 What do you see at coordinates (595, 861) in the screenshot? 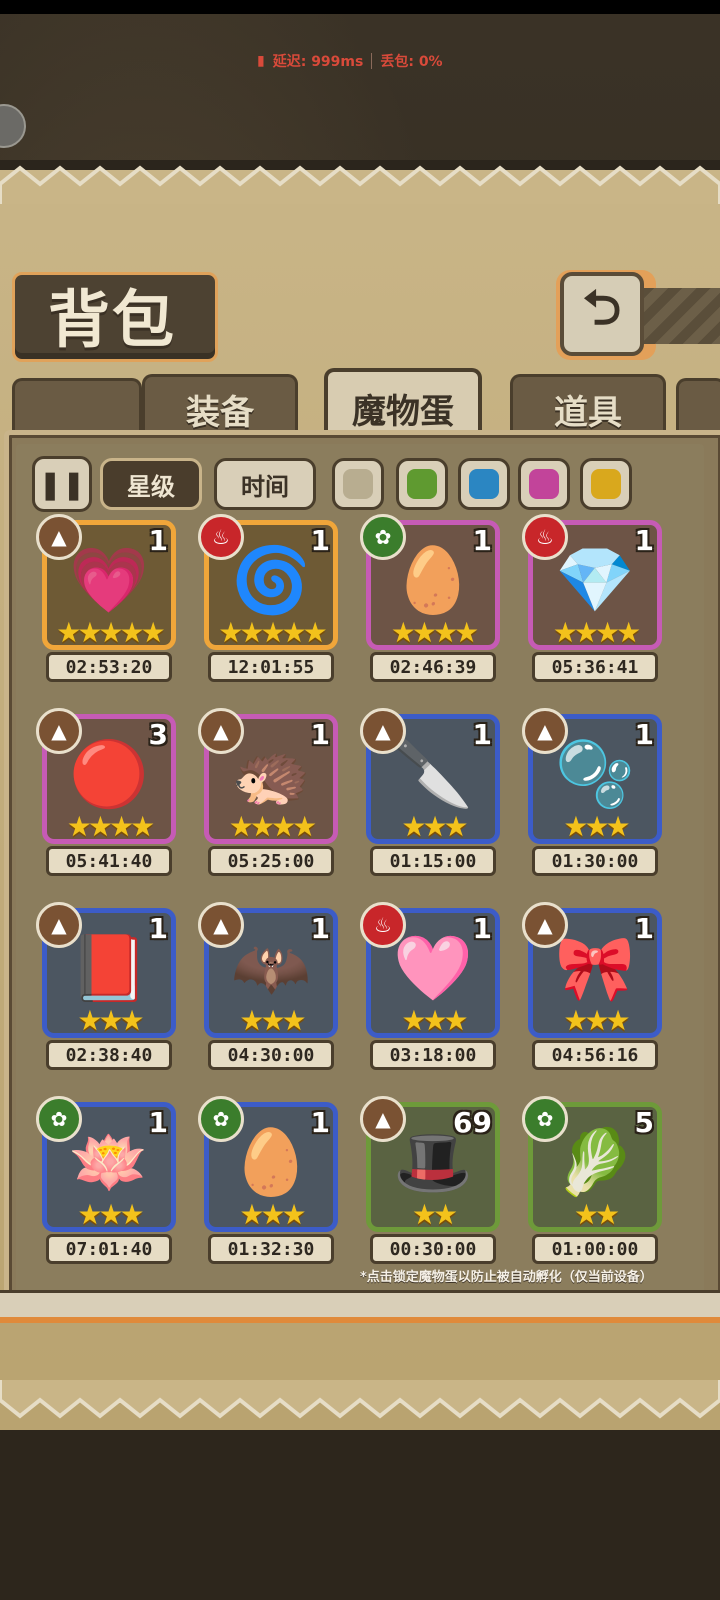
I see `hatch-timer: 01:30:00` at bounding box center [595, 861].